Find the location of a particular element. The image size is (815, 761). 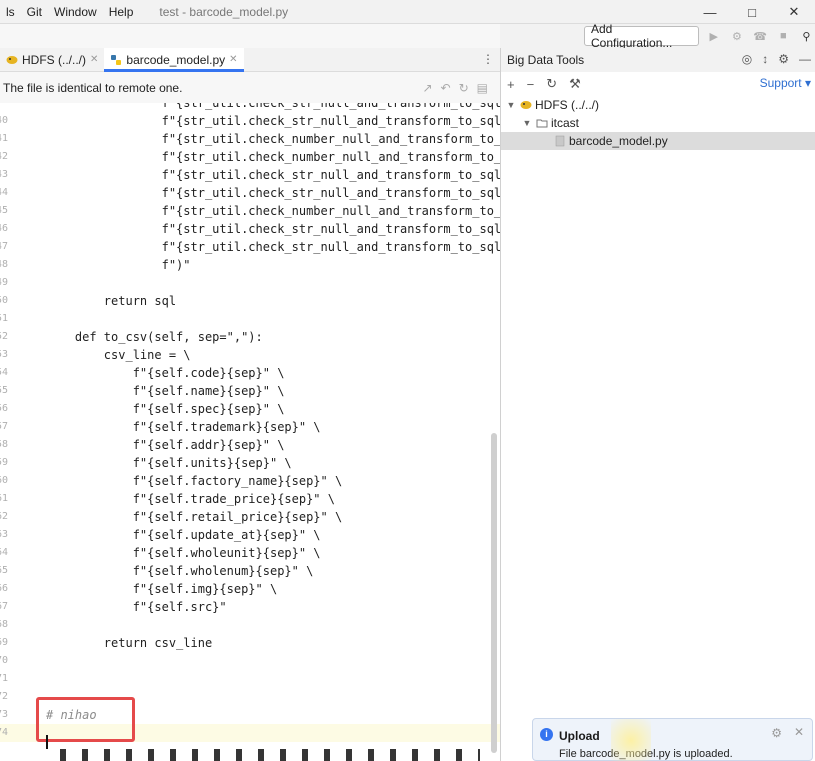

code-line: 56 f"{self.spec}{sep}" \ is located at coordinates (250, 409).